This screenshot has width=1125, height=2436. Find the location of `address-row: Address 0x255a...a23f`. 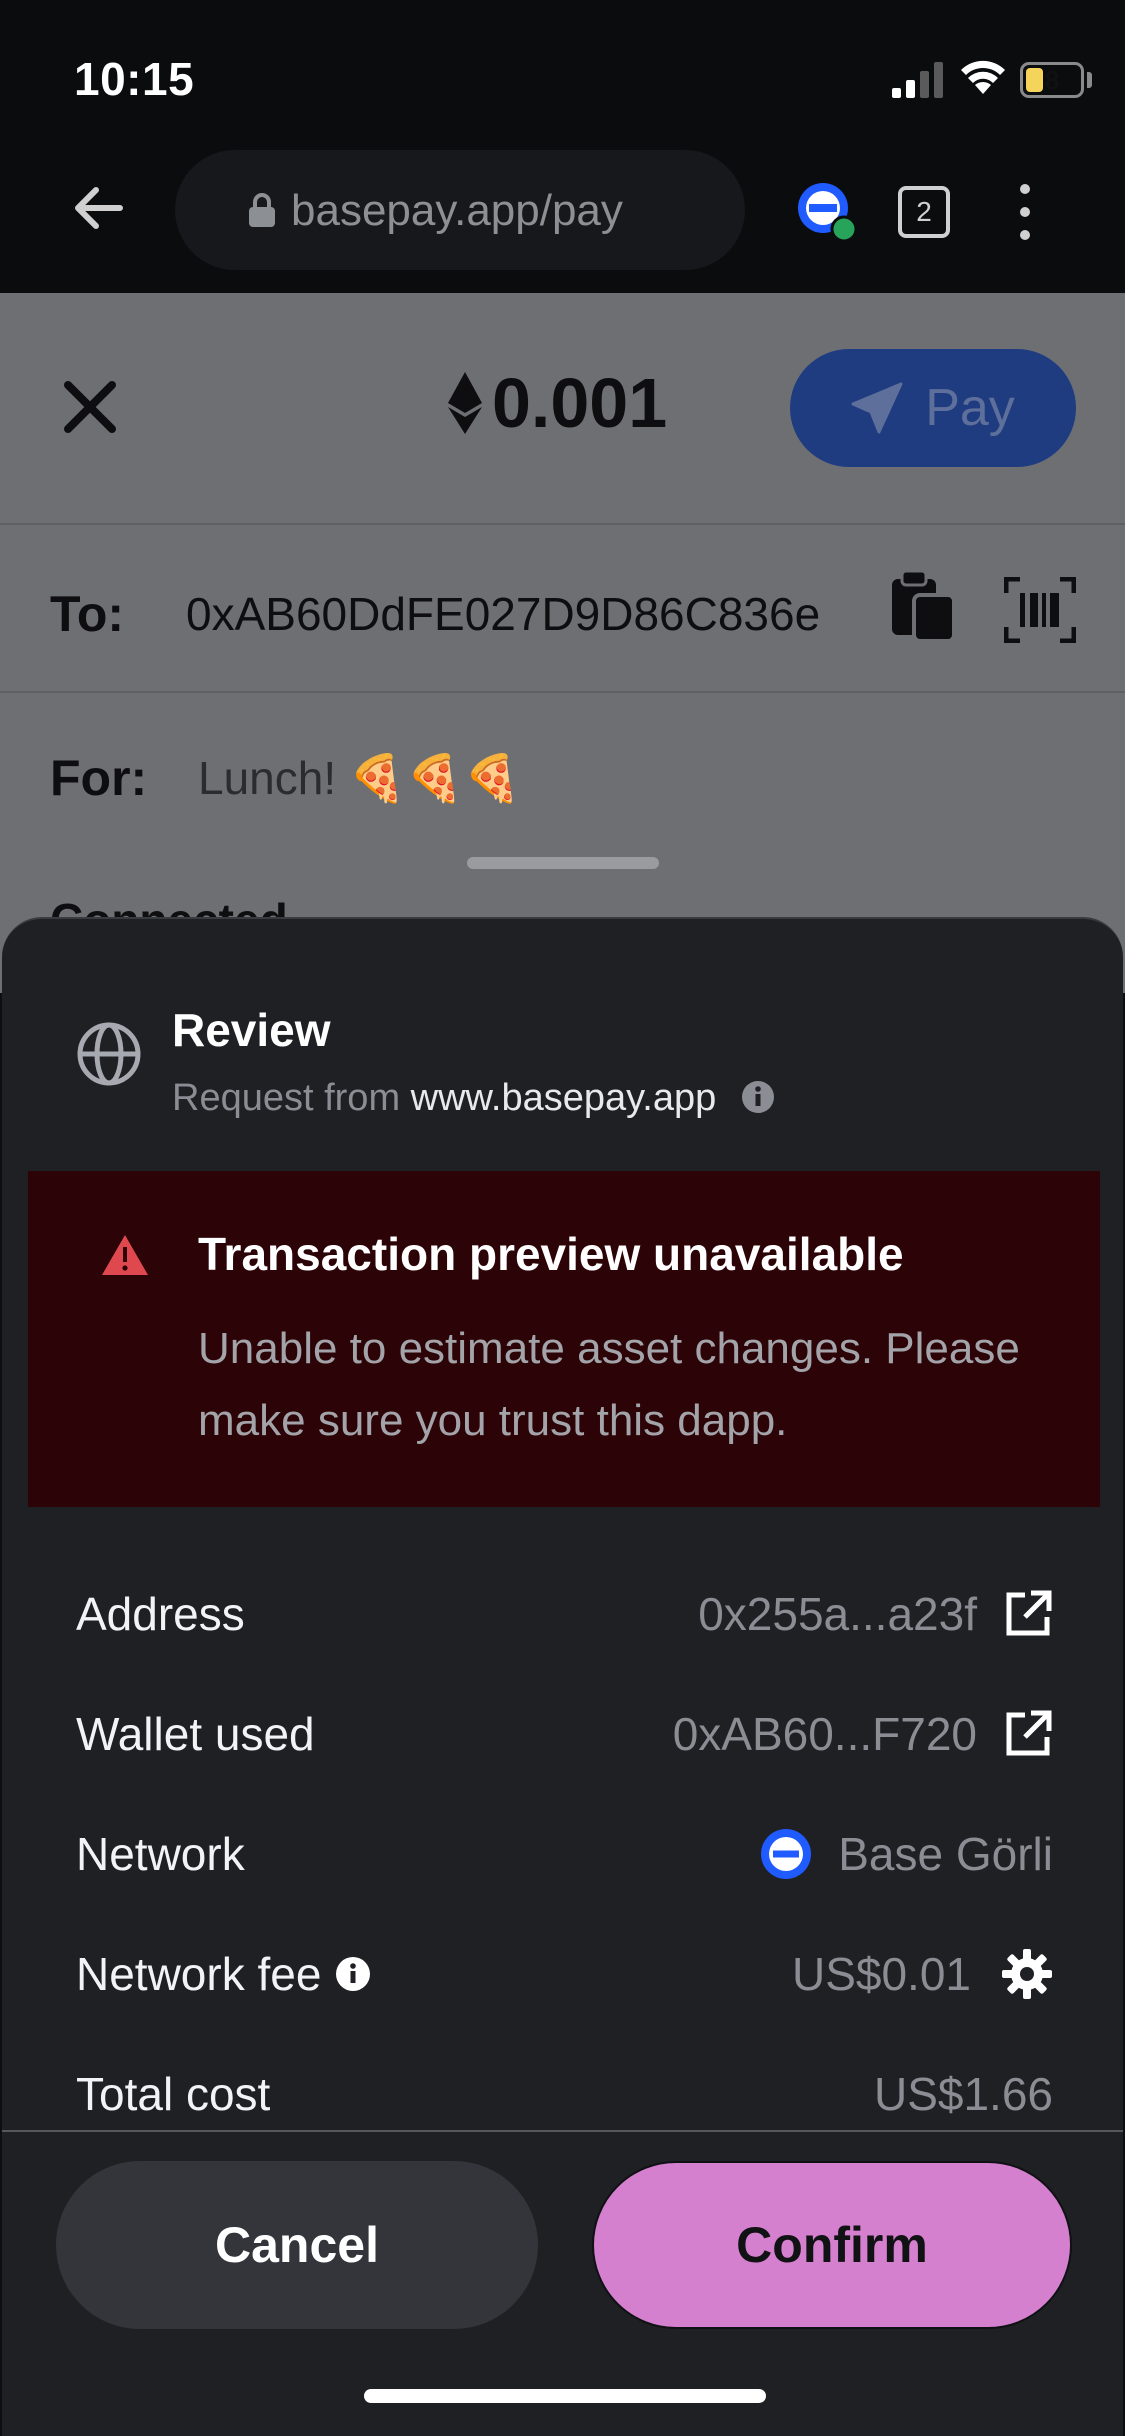

address-row: Address 0x255a...a23f is located at coordinates (562, 1611).